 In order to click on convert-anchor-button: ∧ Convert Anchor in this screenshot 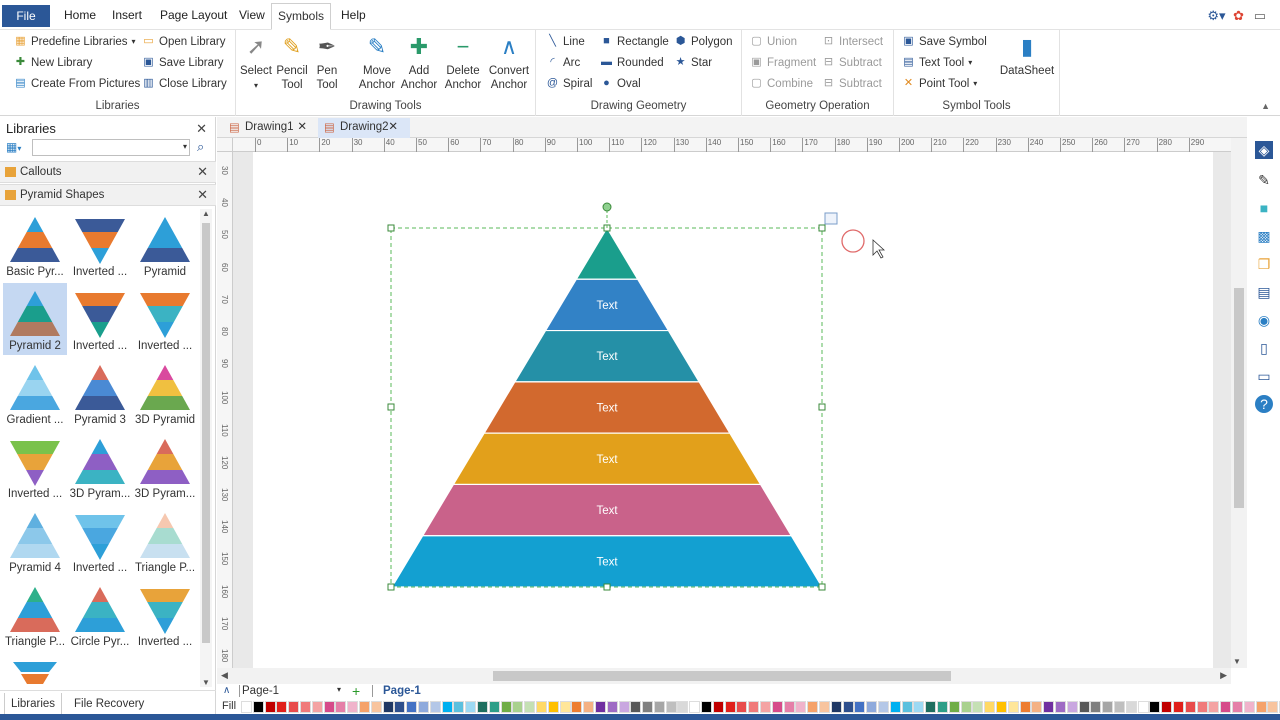, I will do `click(509, 62)`.